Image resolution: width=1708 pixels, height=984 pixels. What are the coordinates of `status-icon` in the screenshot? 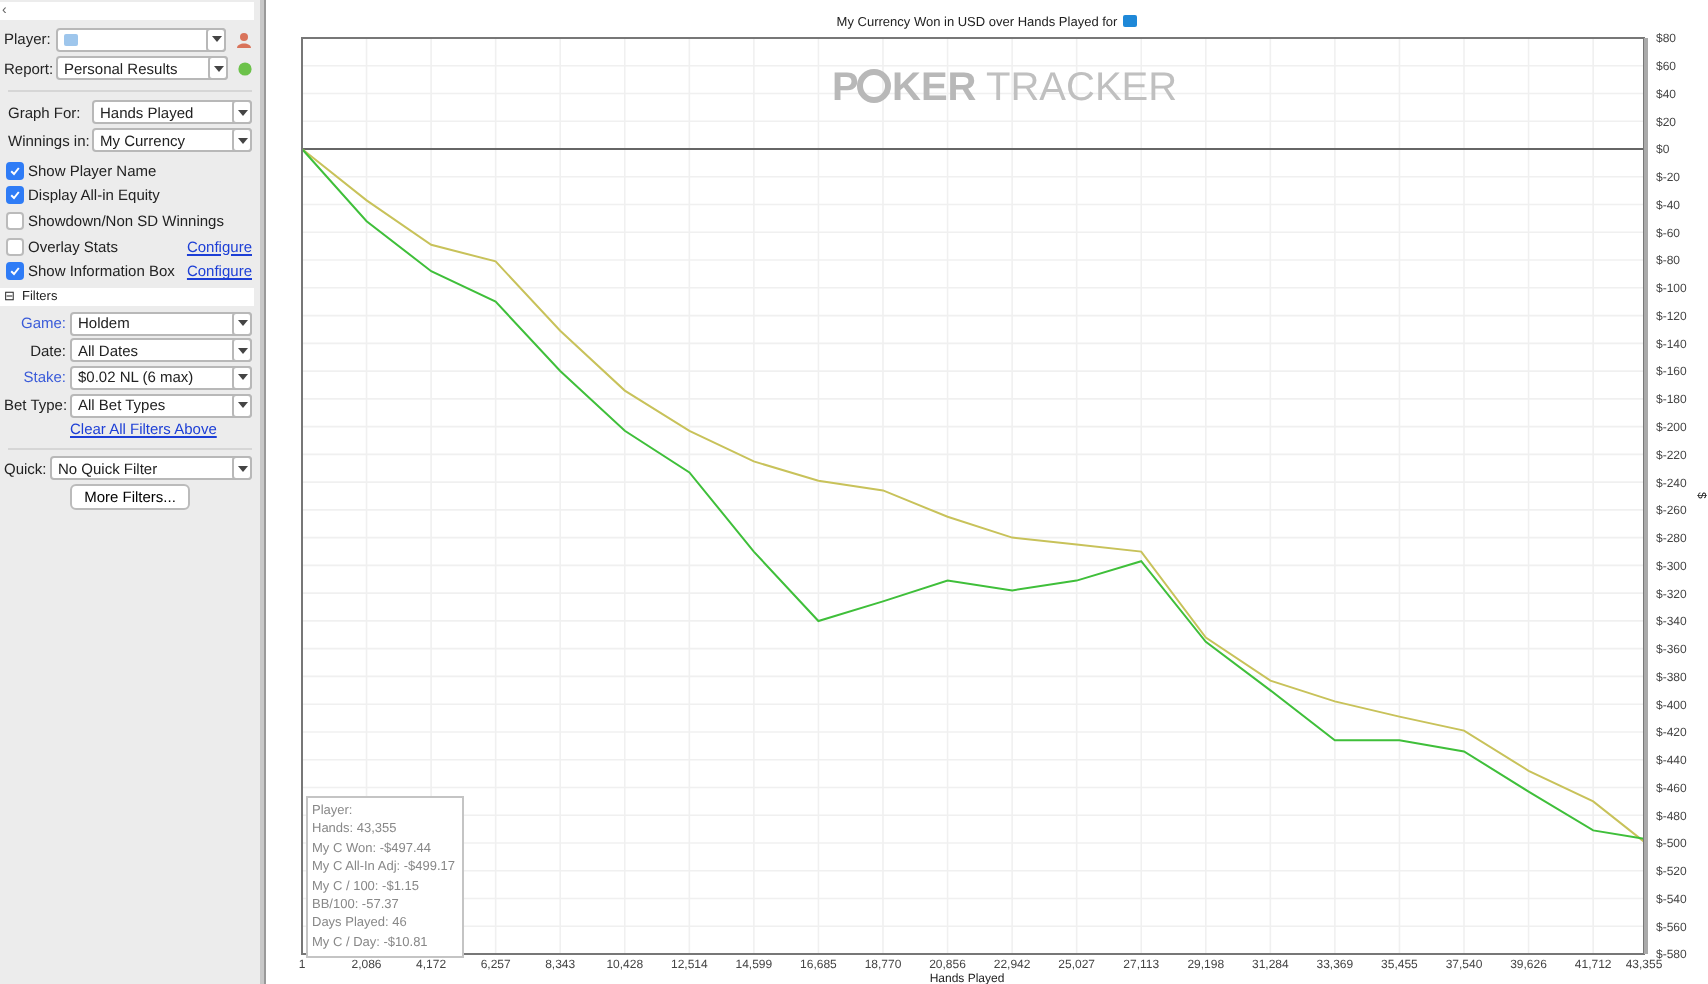 It's located at (245, 68).